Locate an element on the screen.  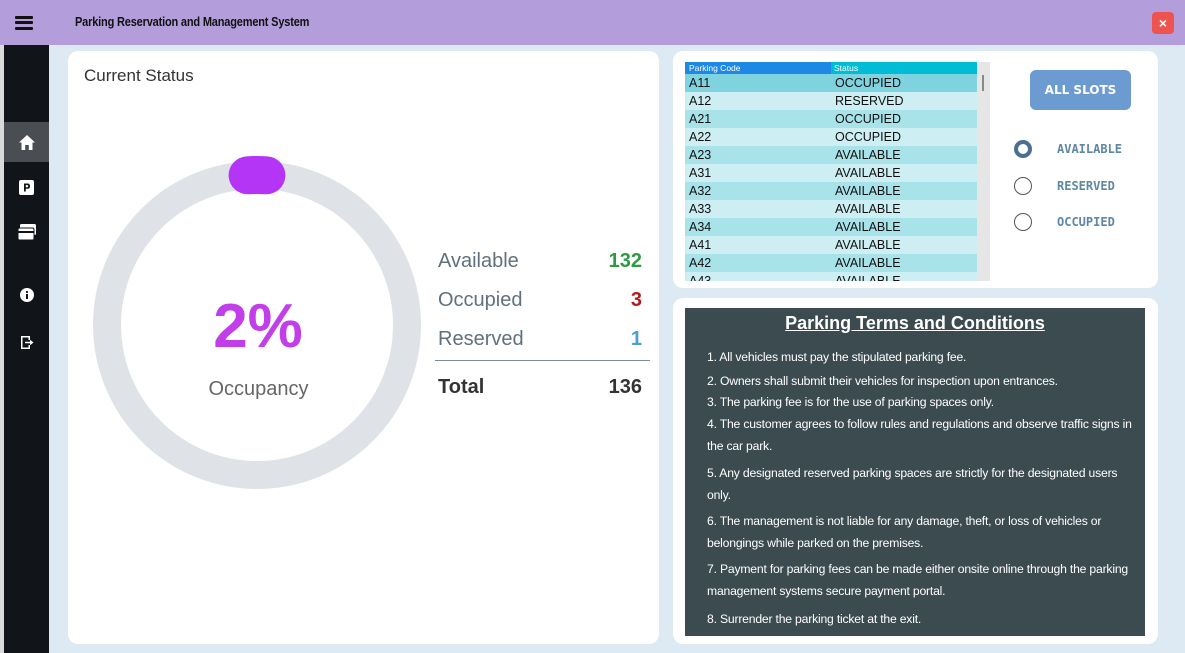
cell-parking-code: A42 is located at coordinates (700, 263).